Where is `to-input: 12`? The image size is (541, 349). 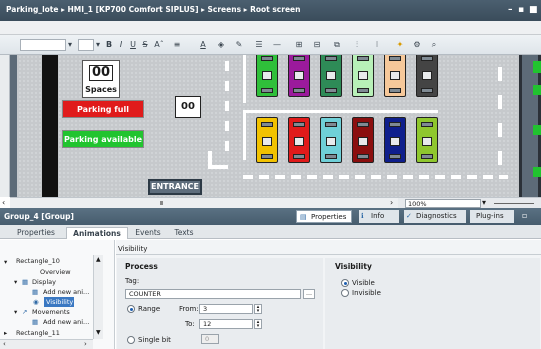
to-input: 12 is located at coordinates (226, 324).